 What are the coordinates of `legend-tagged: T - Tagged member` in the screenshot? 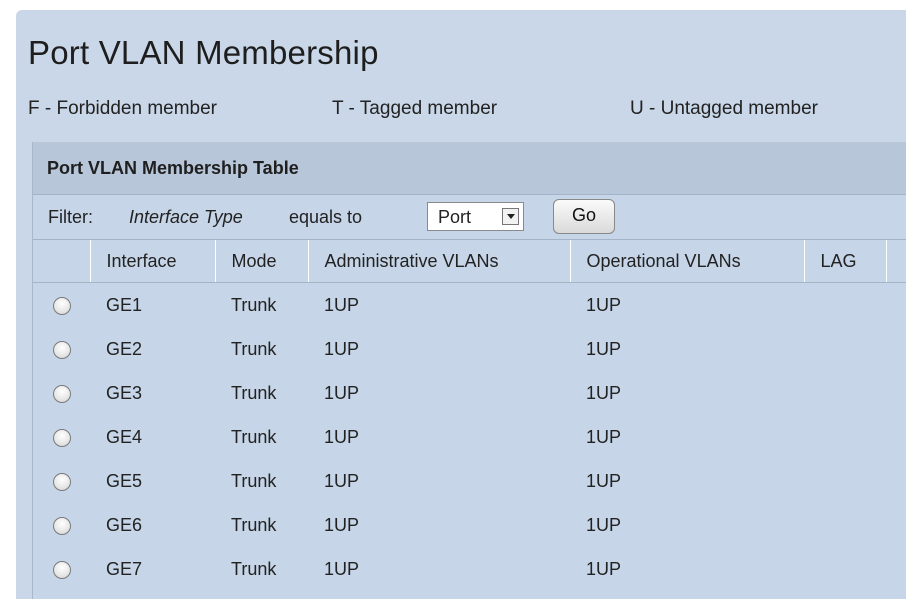 It's located at (415, 108).